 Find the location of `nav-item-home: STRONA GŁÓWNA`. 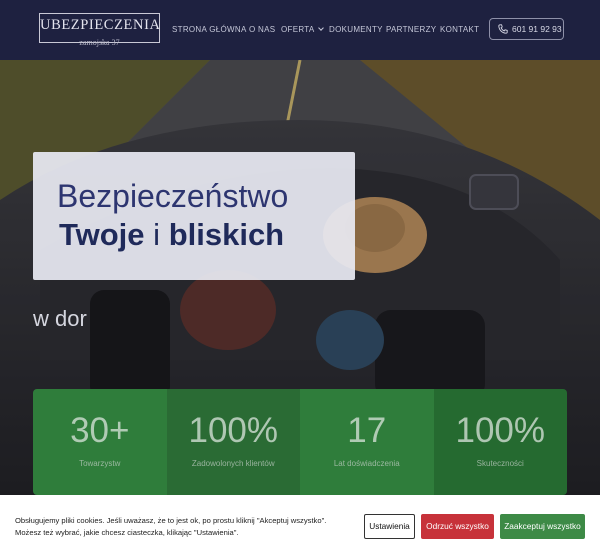

nav-item-home: STRONA GŁÓWNA is located at coordinates (209, 29).